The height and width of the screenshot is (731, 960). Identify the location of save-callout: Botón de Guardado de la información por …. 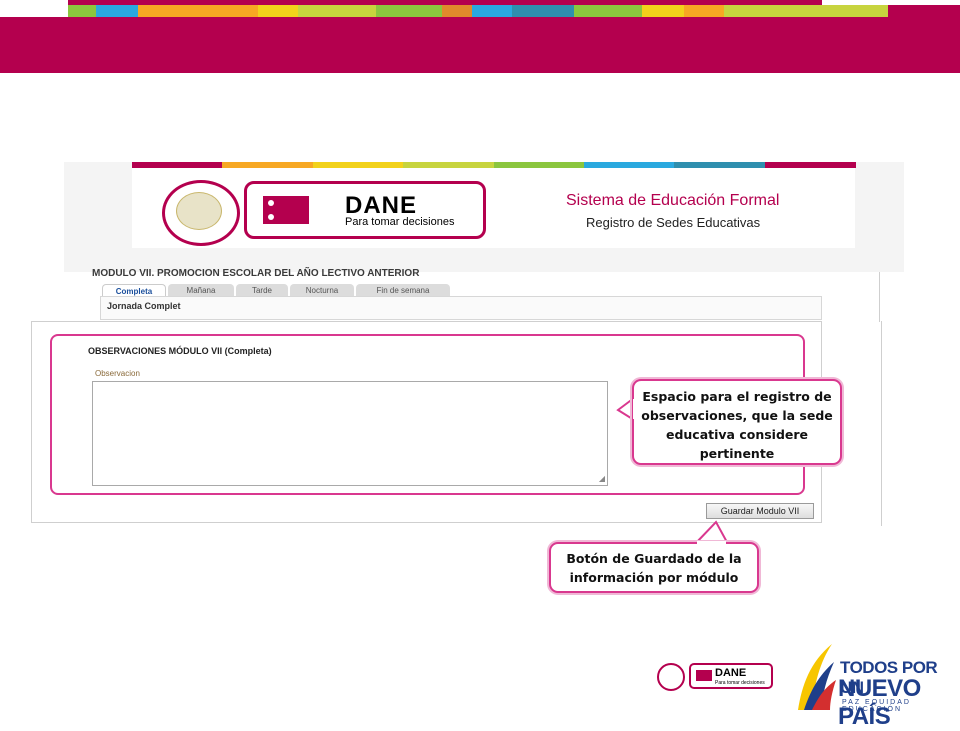
(654, 567).